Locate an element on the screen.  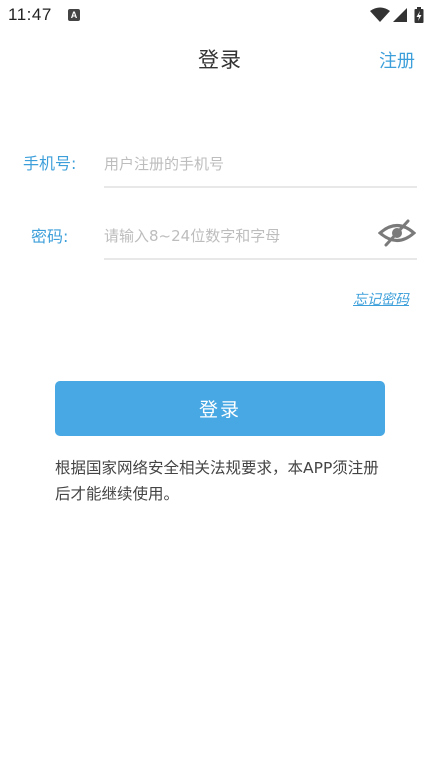
battery-charging-icon is located at coordinates (419, 15).